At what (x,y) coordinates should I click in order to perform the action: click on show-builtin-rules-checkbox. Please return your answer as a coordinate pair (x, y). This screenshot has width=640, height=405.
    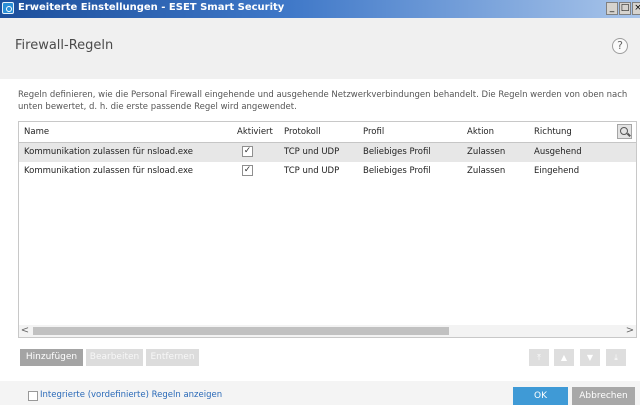
    Looking at the image, I should click on (33, 396).